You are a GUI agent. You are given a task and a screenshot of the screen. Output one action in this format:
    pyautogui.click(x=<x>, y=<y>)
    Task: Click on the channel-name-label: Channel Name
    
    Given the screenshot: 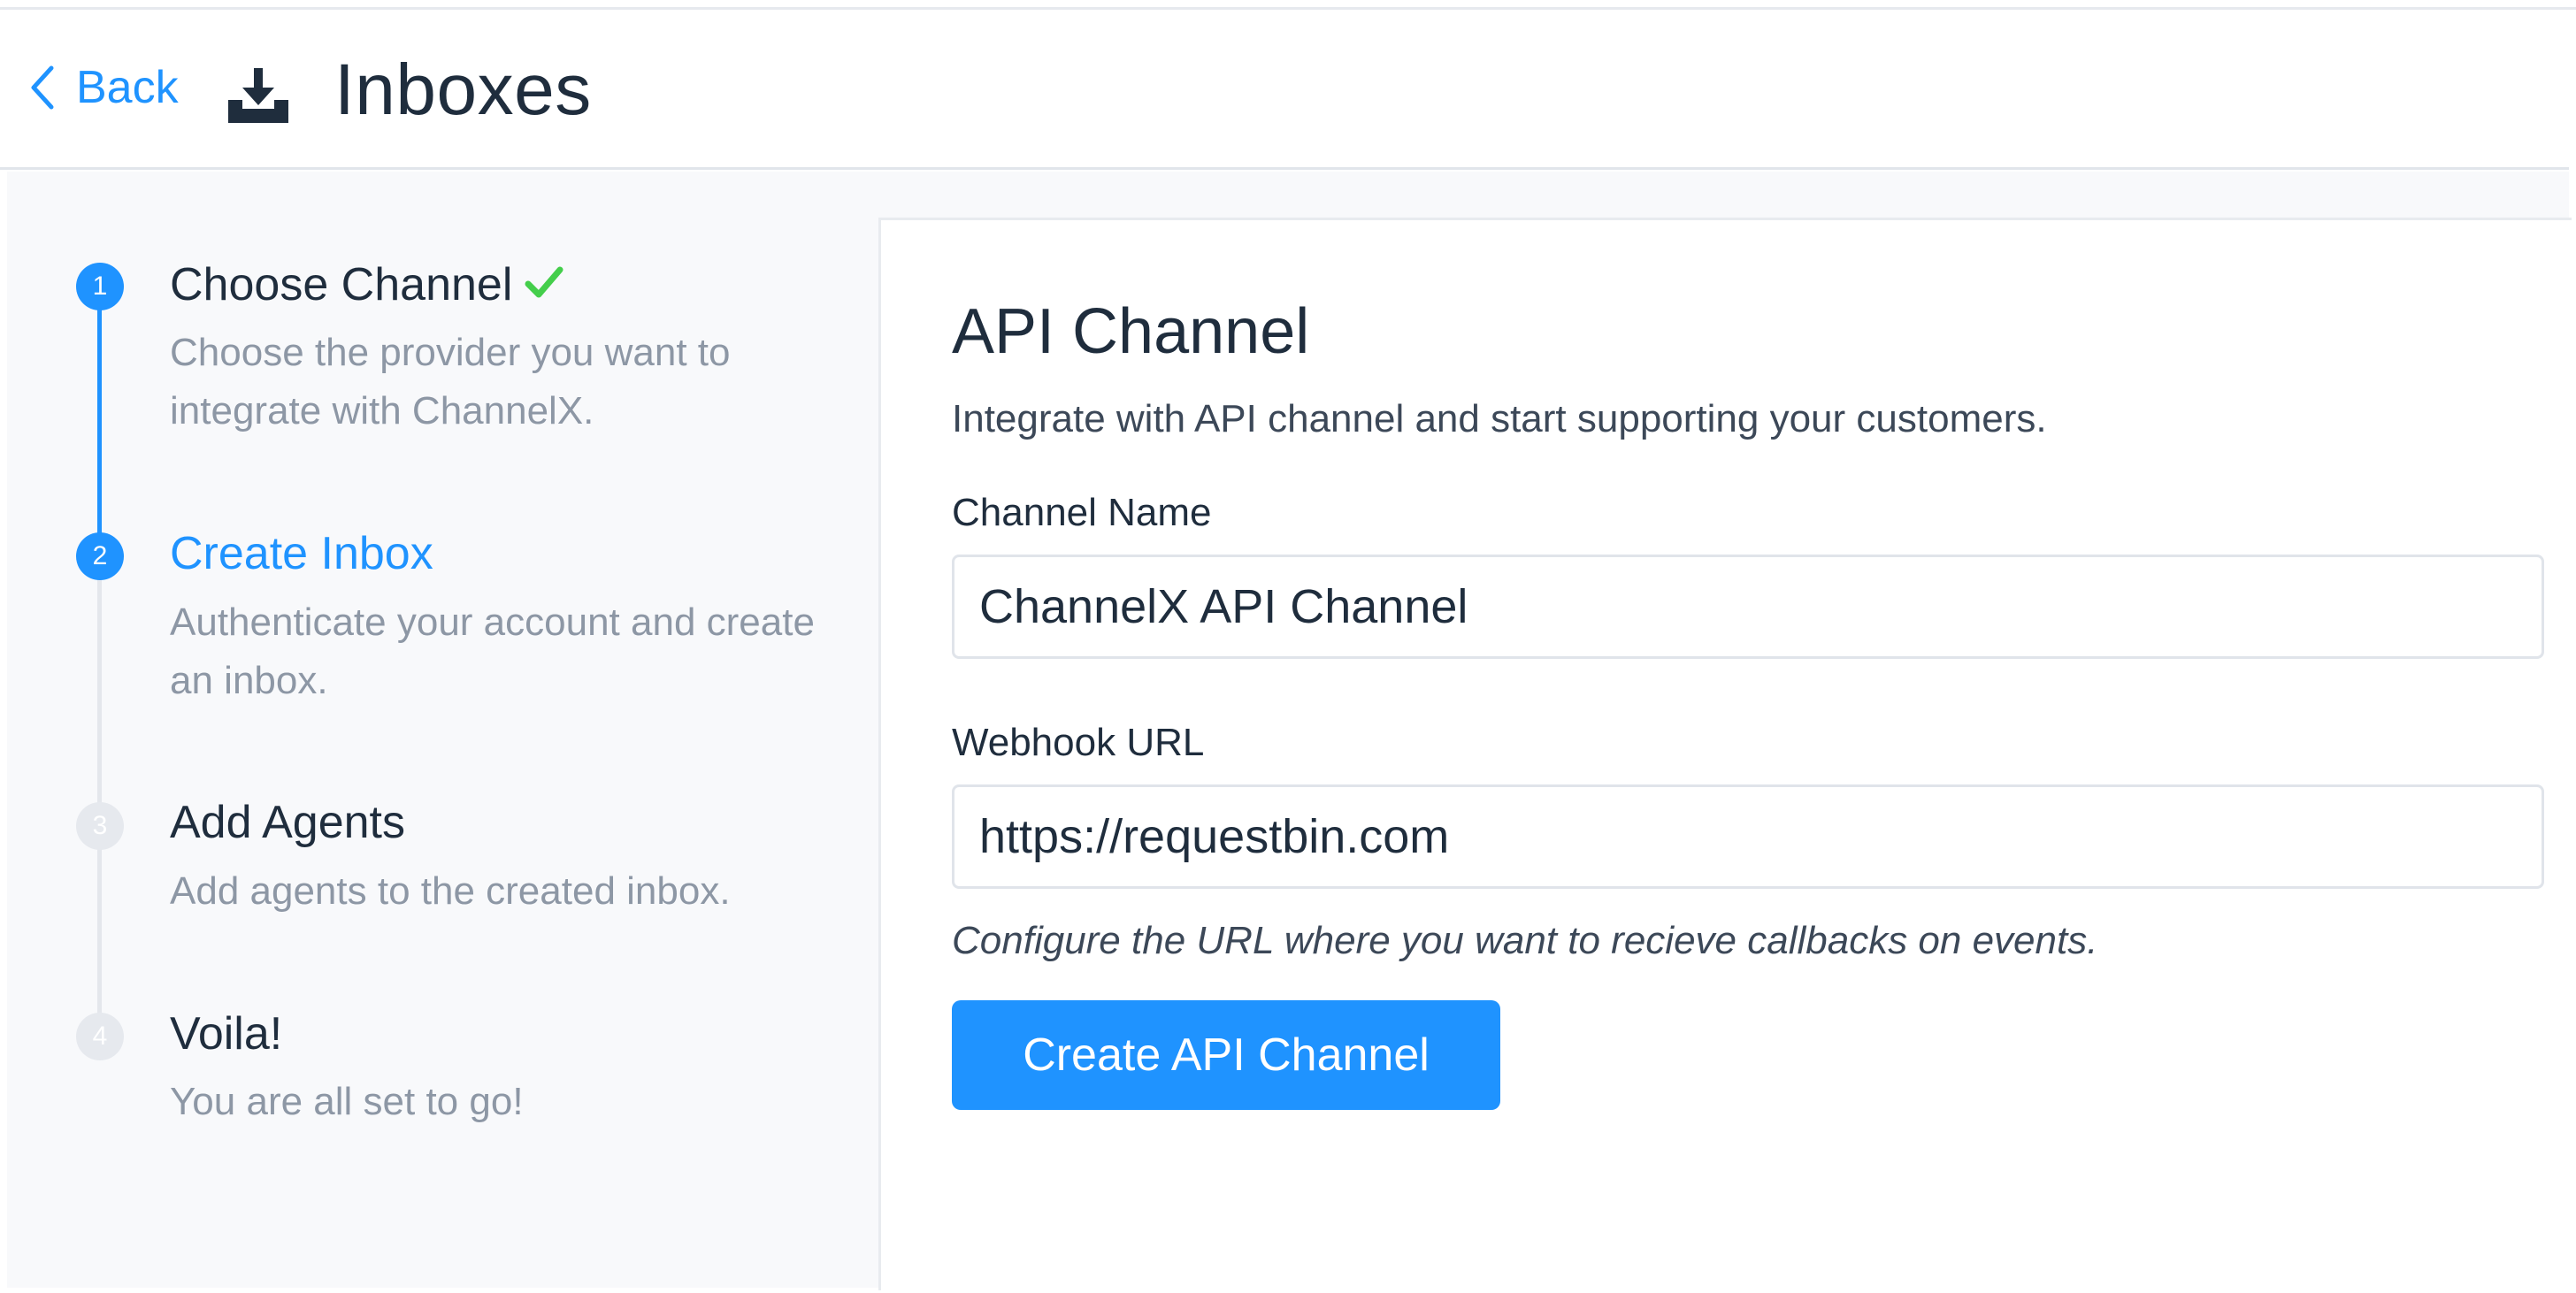 What is the action you would take?
    pyautogui.click(x=1082, y=512)
    